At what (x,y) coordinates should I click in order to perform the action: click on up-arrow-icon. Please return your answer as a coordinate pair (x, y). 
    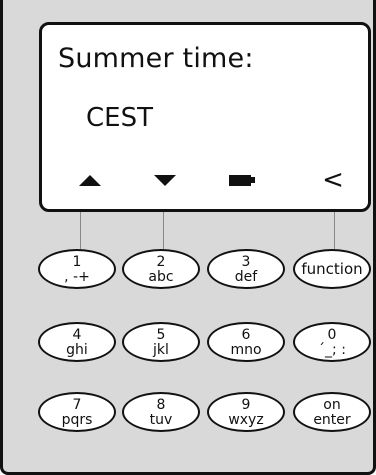
    Looking at the image, I should click on (90, 180).